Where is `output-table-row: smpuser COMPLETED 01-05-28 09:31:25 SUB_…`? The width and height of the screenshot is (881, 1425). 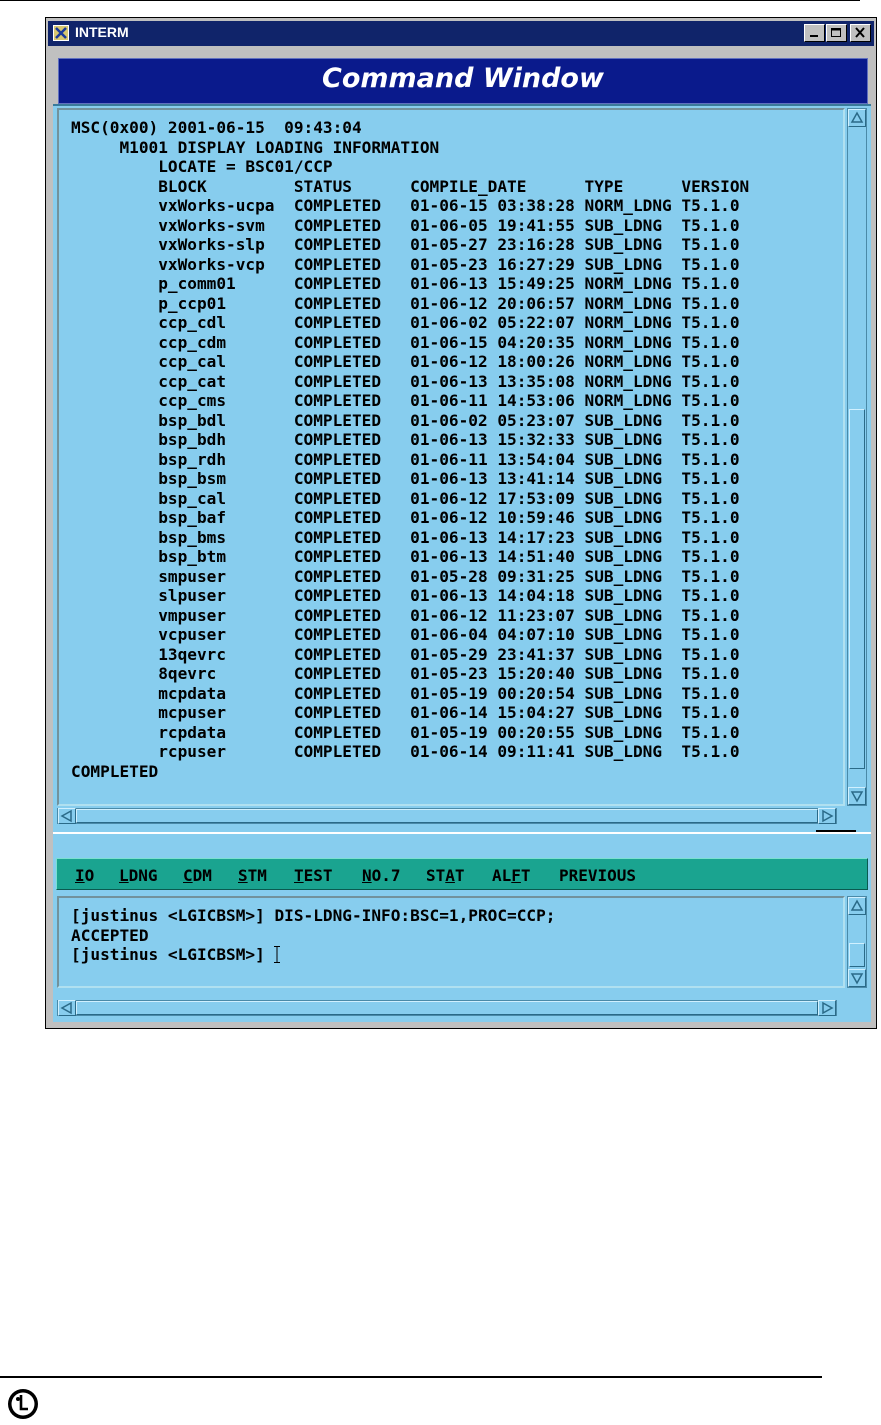 output-table-row: smpuser COMPLETED 01-05-28 09:31:25 SUB_… is located at coordinates (405, 576).